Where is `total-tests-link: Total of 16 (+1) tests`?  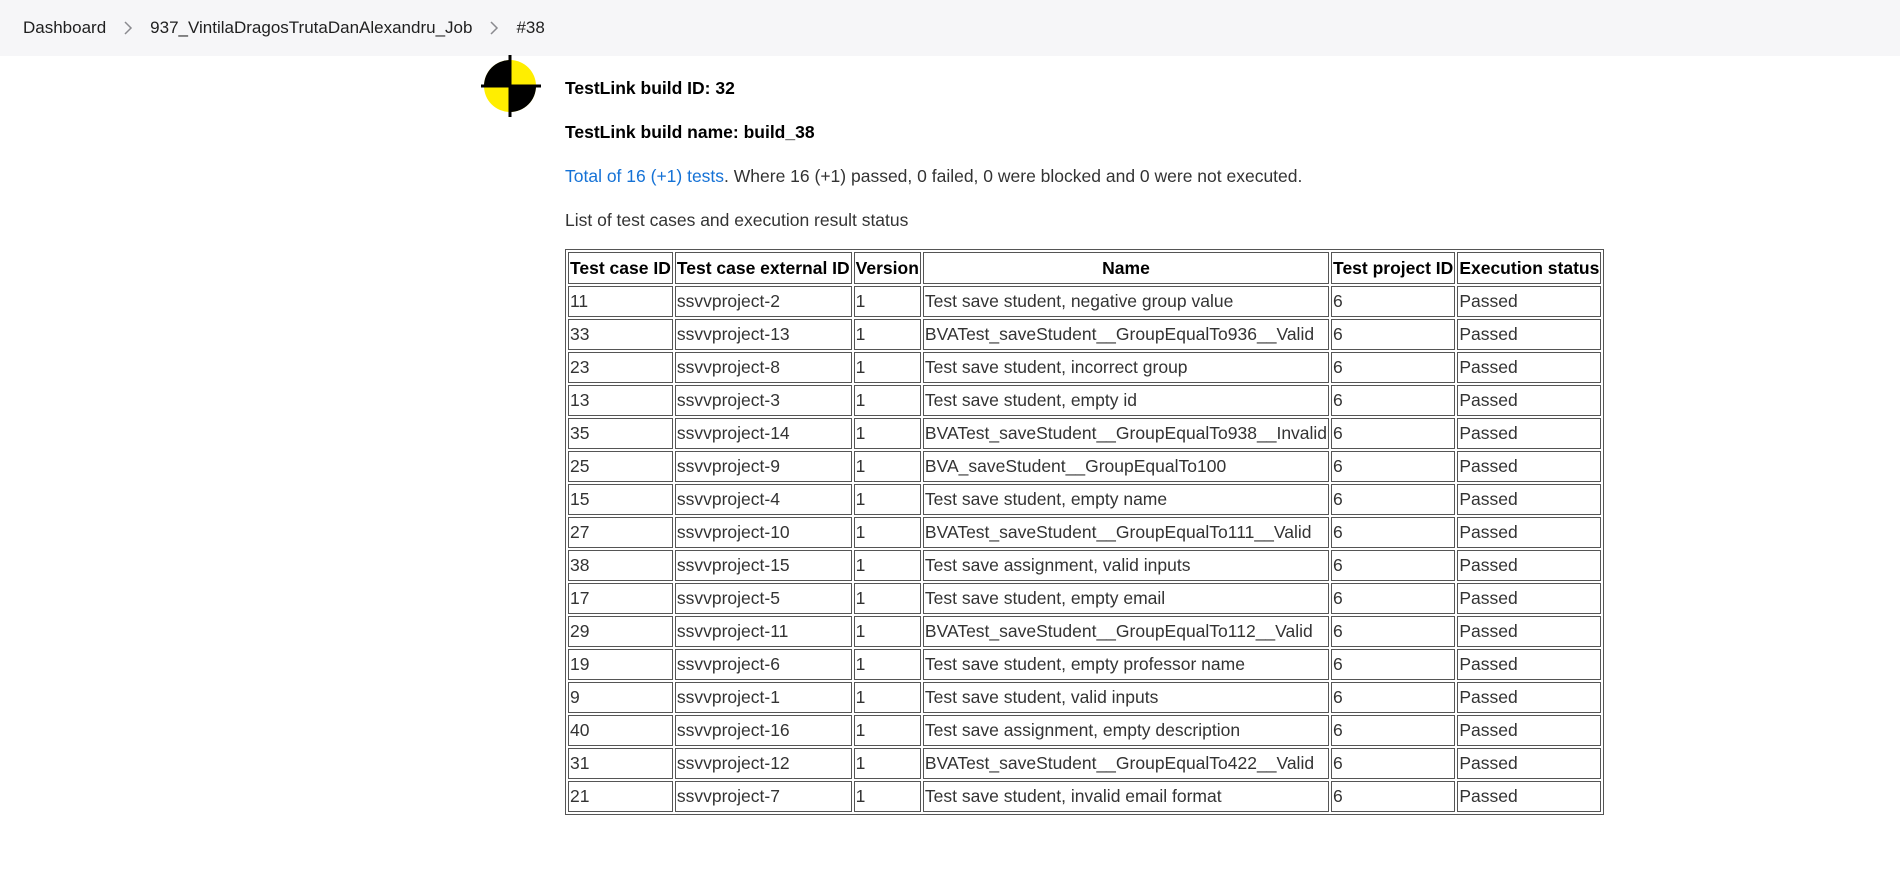 total-tests-link: Total of 16 (+1) tests is located at coordinates (644, 176).